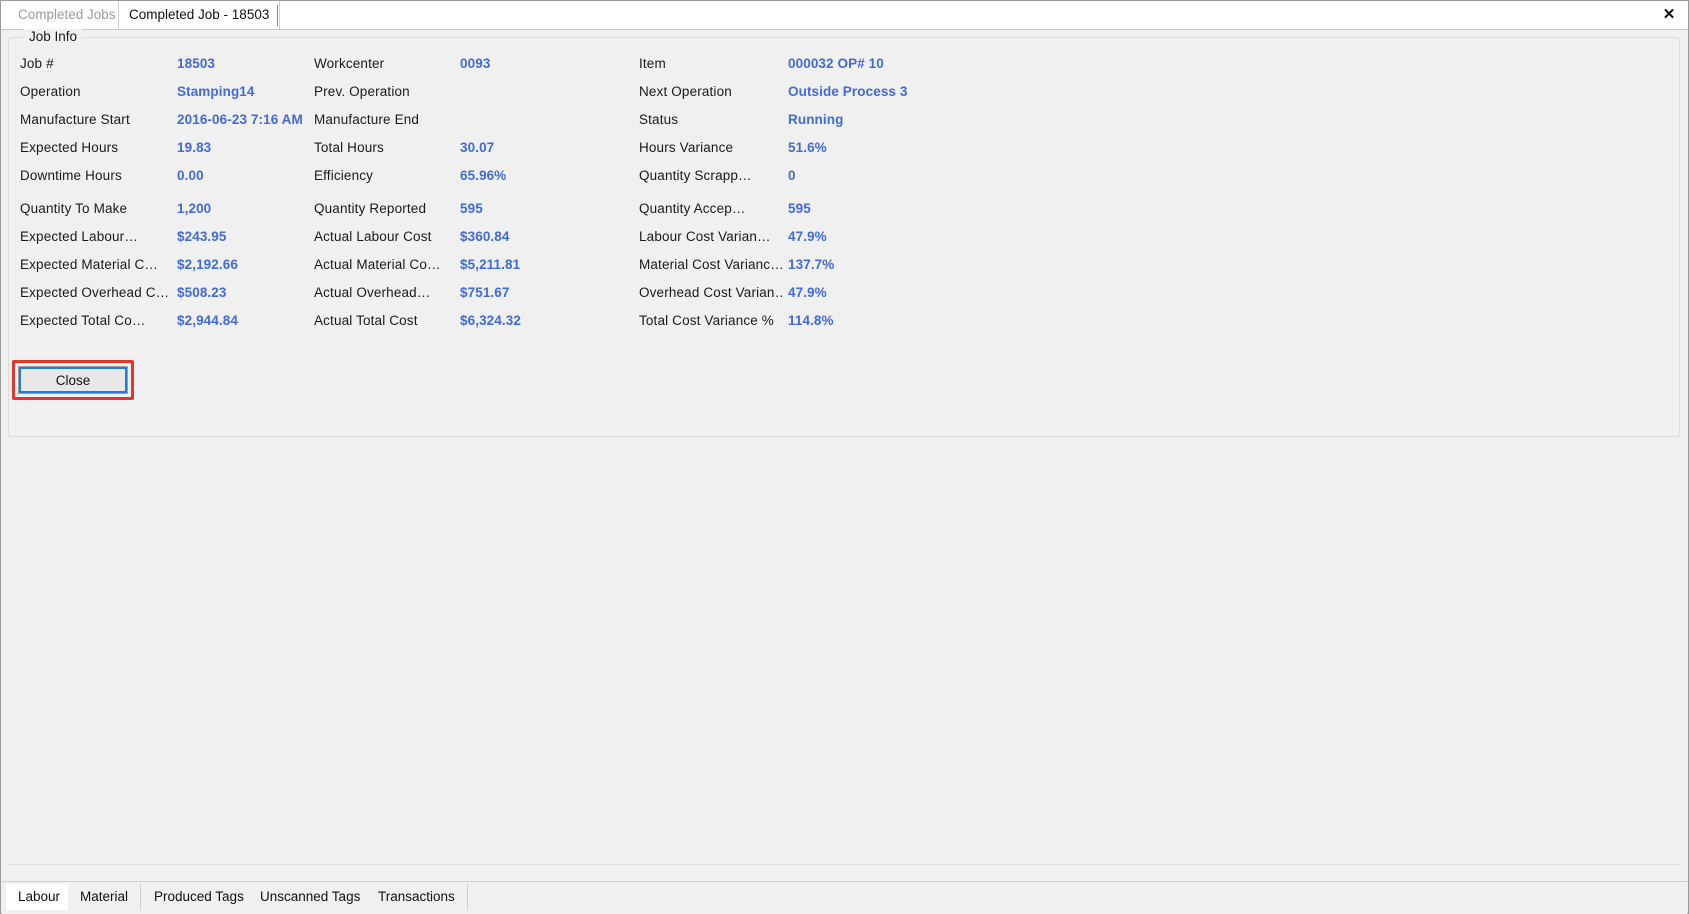 Image resolution: width=1689 pixels, height=914 pixels. I want to click on tab-strip-caret, so click(277, 15).